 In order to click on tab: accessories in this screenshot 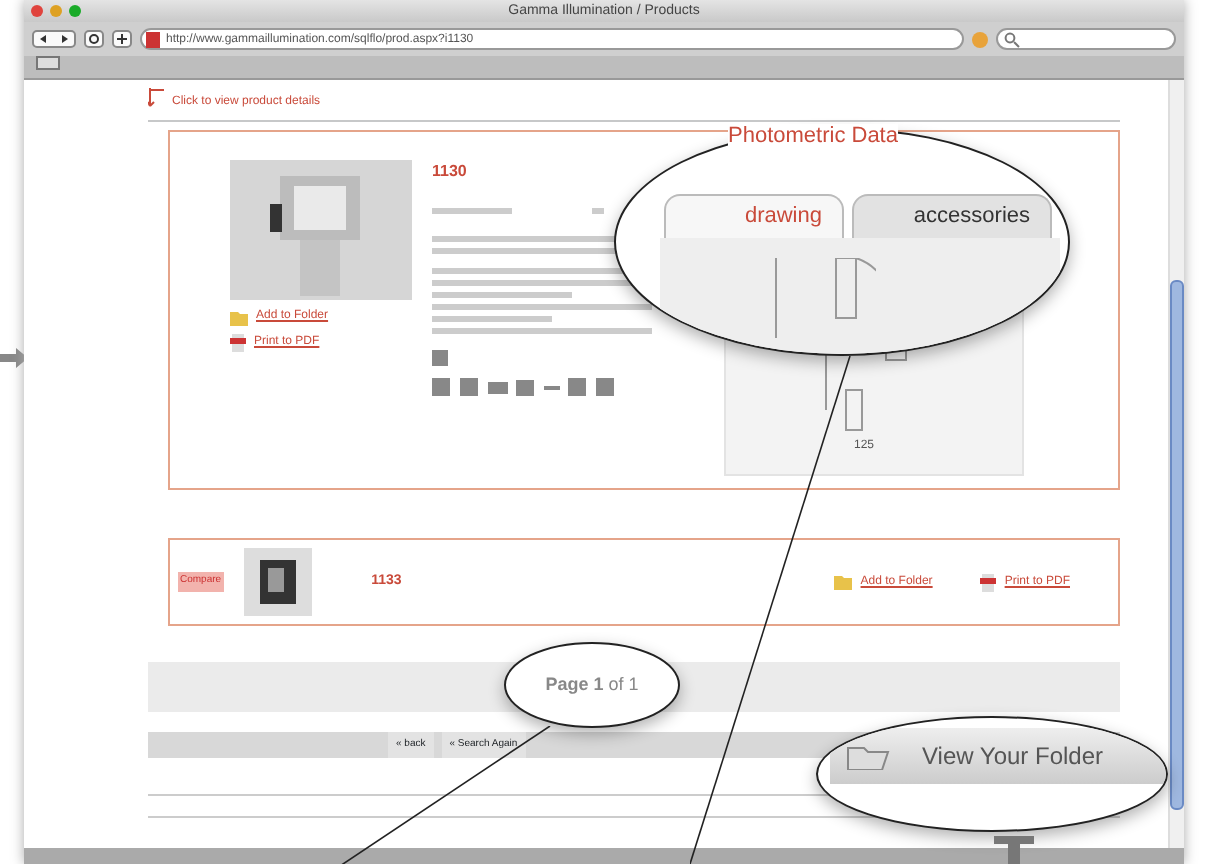, I will do `click(952, 215)`.